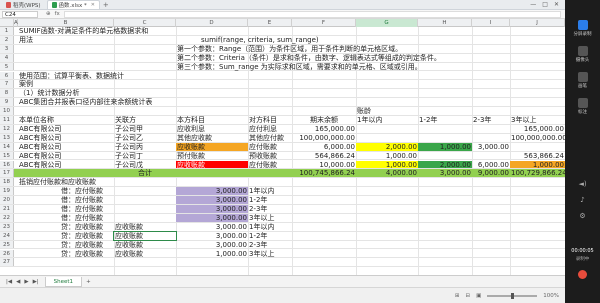  I want to click on cell-d21: 3,000.00, so click(212, 209).